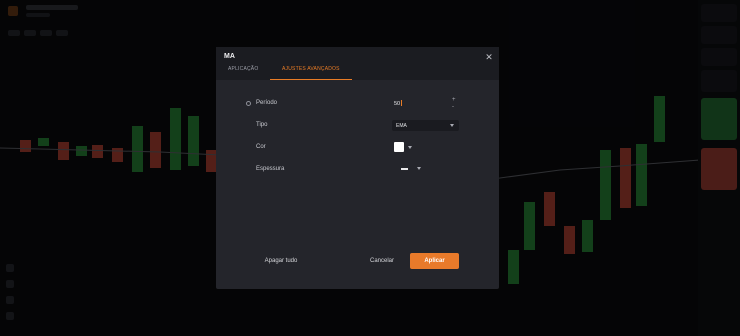 The width and height of the screenshot is (740, 336). I want to click on thickness-select, so click(410, 168).